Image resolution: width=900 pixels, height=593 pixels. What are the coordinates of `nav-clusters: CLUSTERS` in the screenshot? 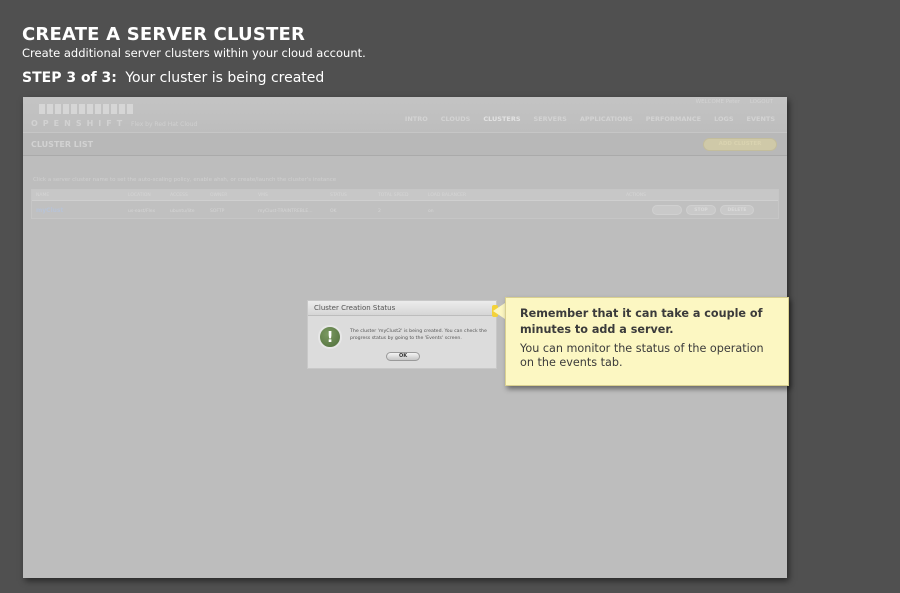 It's located at (501, 119).